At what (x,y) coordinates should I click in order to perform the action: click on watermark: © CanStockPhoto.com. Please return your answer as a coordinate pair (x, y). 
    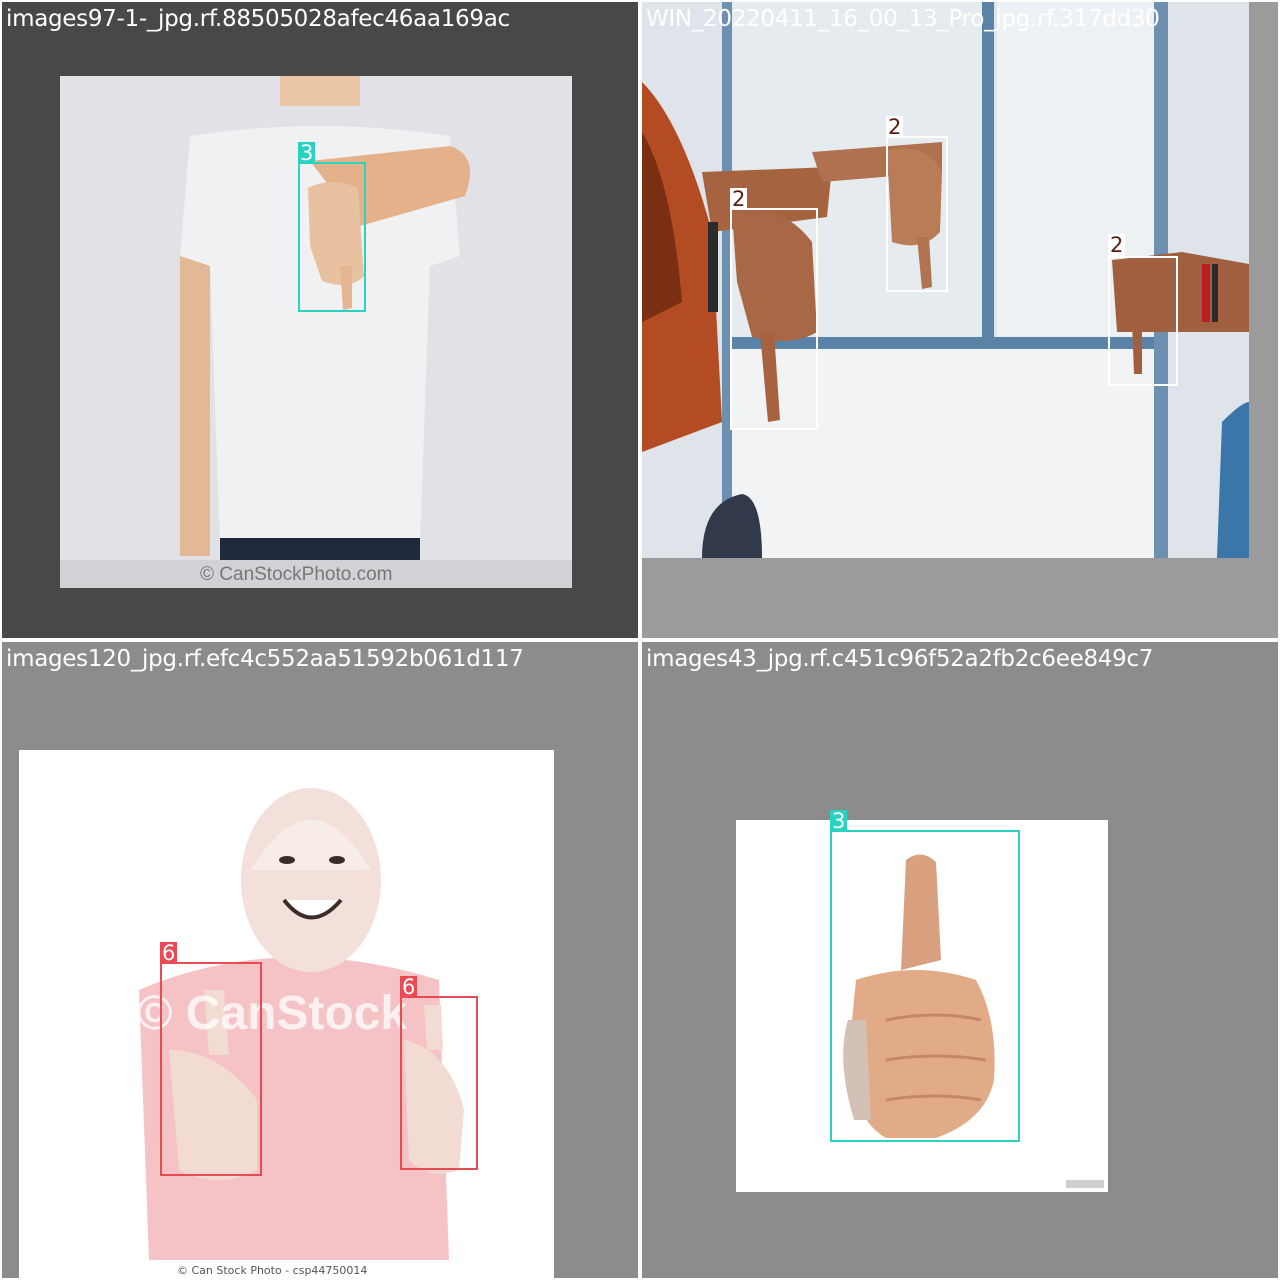
    Looking at the image, I should click on (296, 574).